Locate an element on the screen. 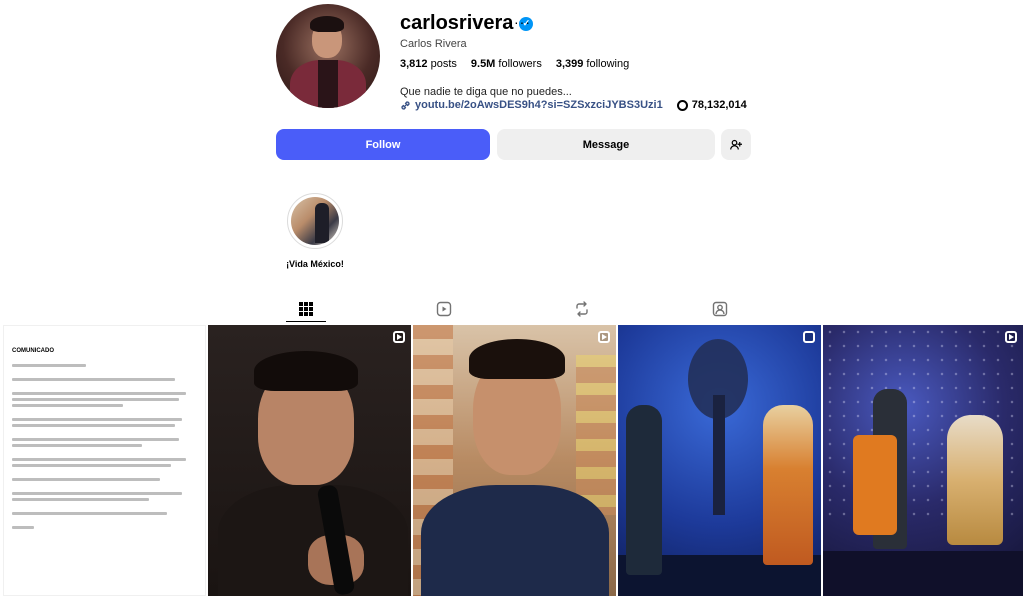 This screenshot has height=596, width=1024. tagged-icon is located at coordinates (720, 309).